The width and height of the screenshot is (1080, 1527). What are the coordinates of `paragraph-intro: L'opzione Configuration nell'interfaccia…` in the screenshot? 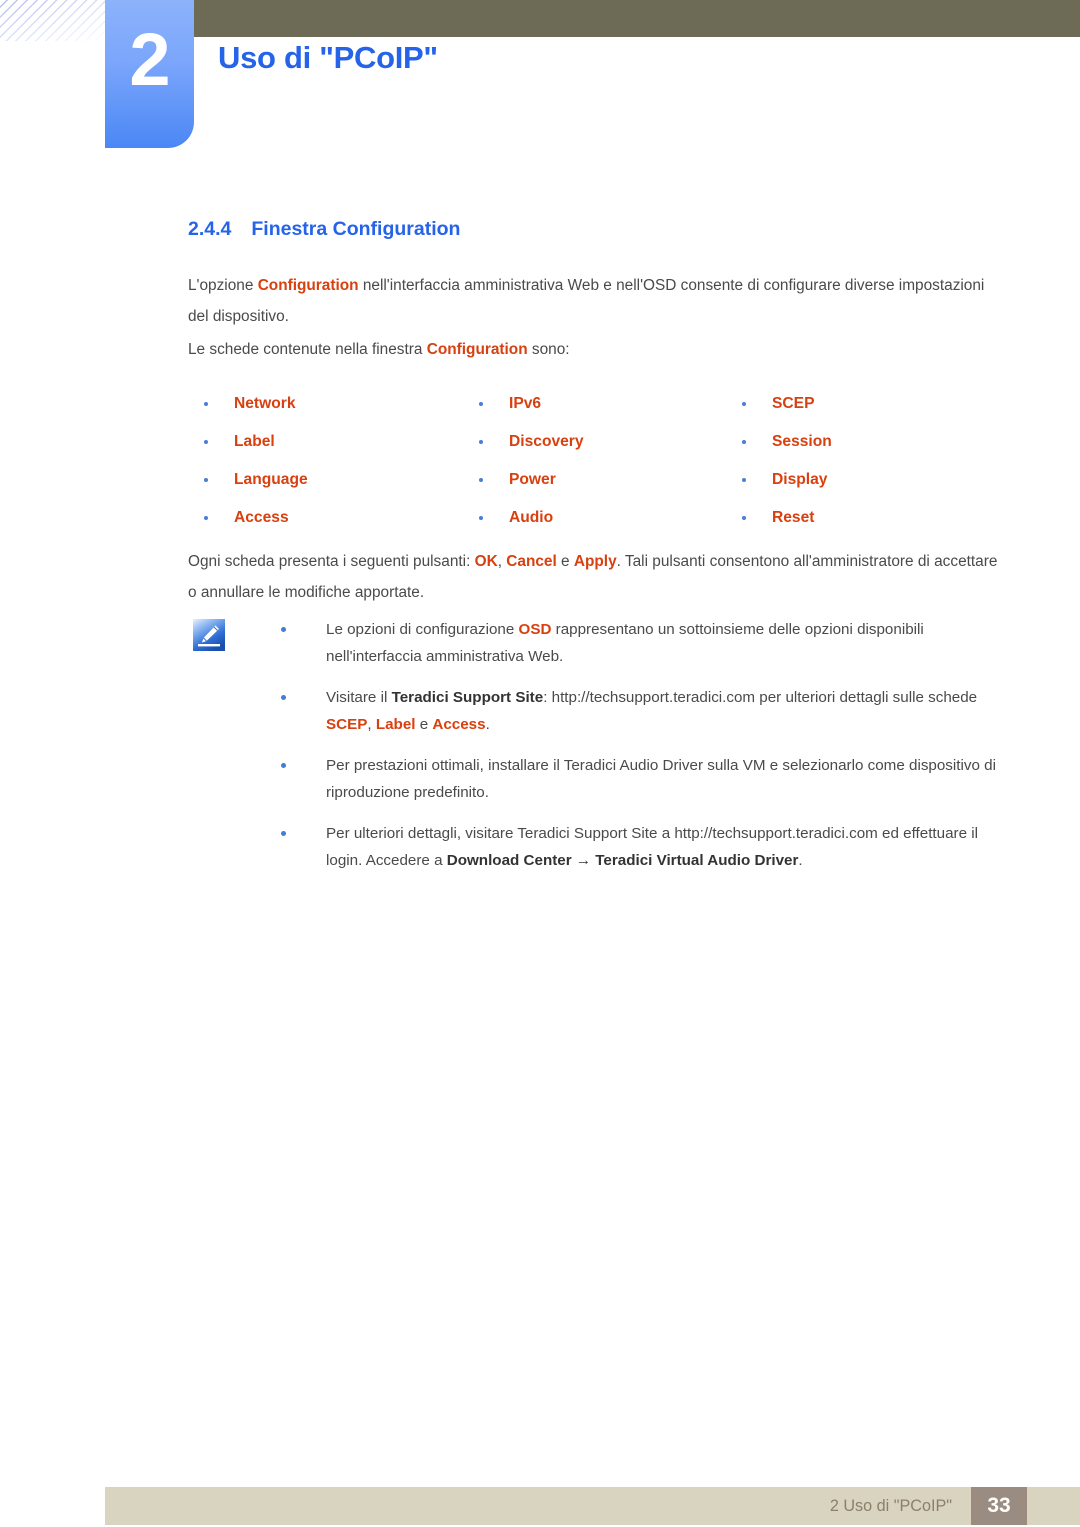 It's located at (597, 301).